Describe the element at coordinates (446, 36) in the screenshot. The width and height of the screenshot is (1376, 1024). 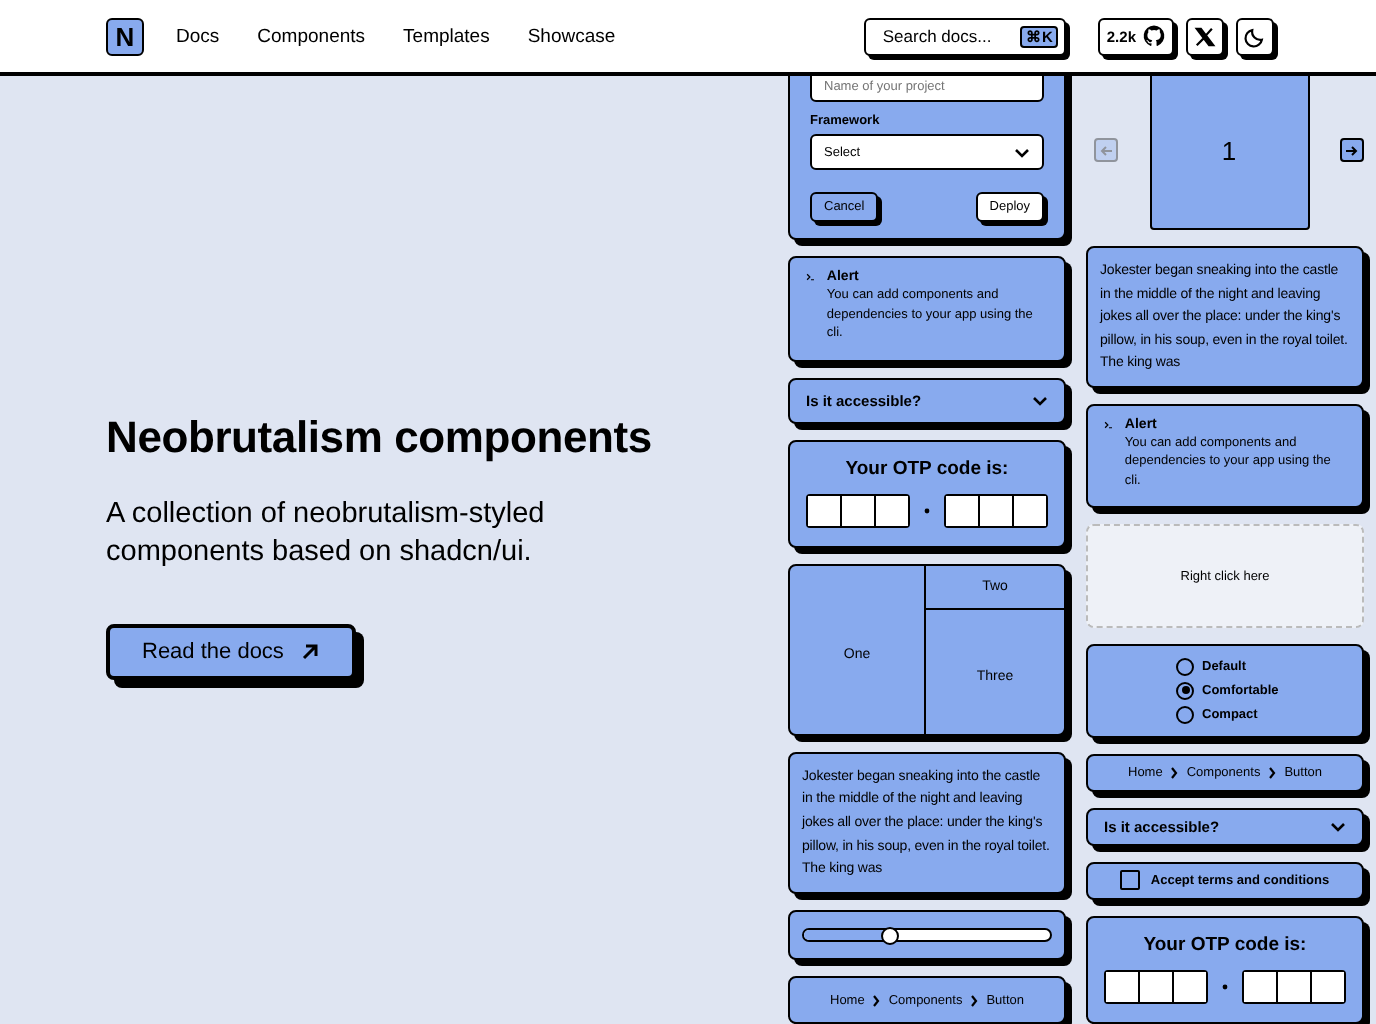
I see `nav-link: Templates` at that location.